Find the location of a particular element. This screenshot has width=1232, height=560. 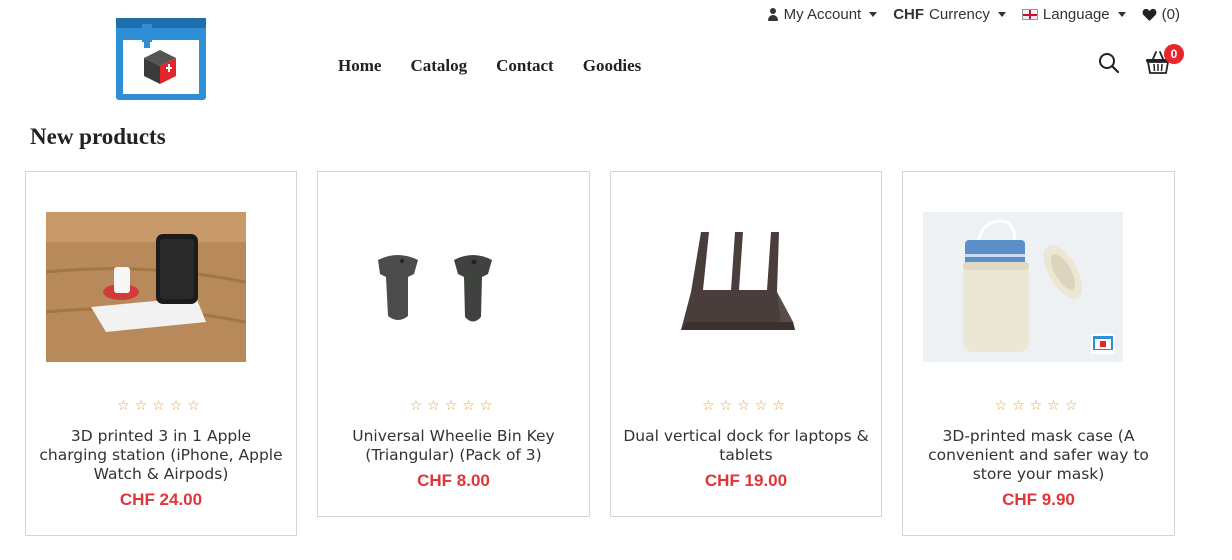

user-icon is located at coordinates (773, 14).